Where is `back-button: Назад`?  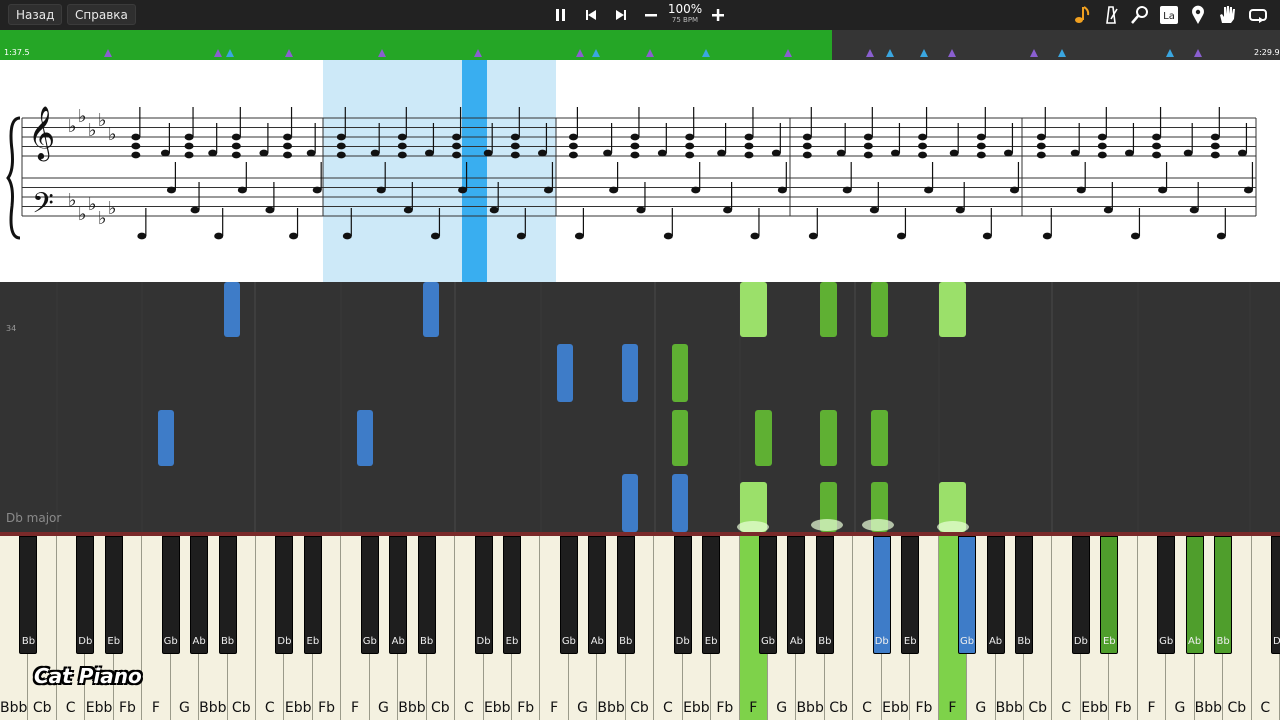
back-button: Назад is located at coordinates (35, 14).